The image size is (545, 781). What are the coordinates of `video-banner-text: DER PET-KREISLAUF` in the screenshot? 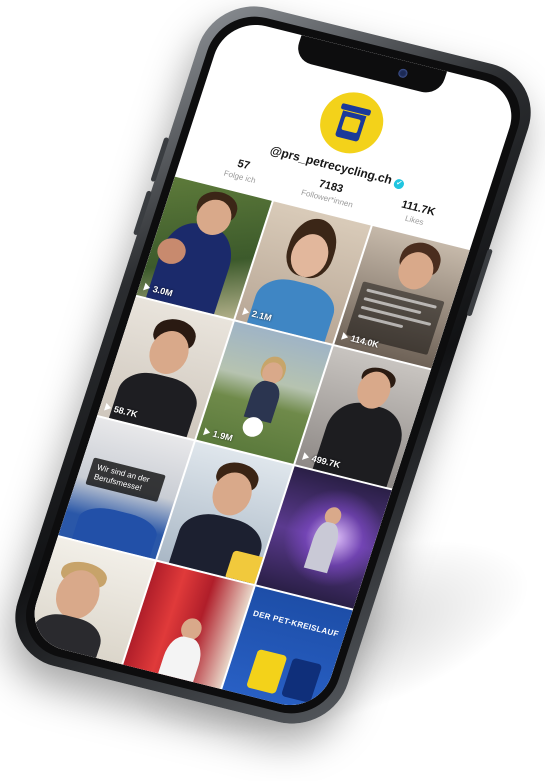 It's located at (295, 623).